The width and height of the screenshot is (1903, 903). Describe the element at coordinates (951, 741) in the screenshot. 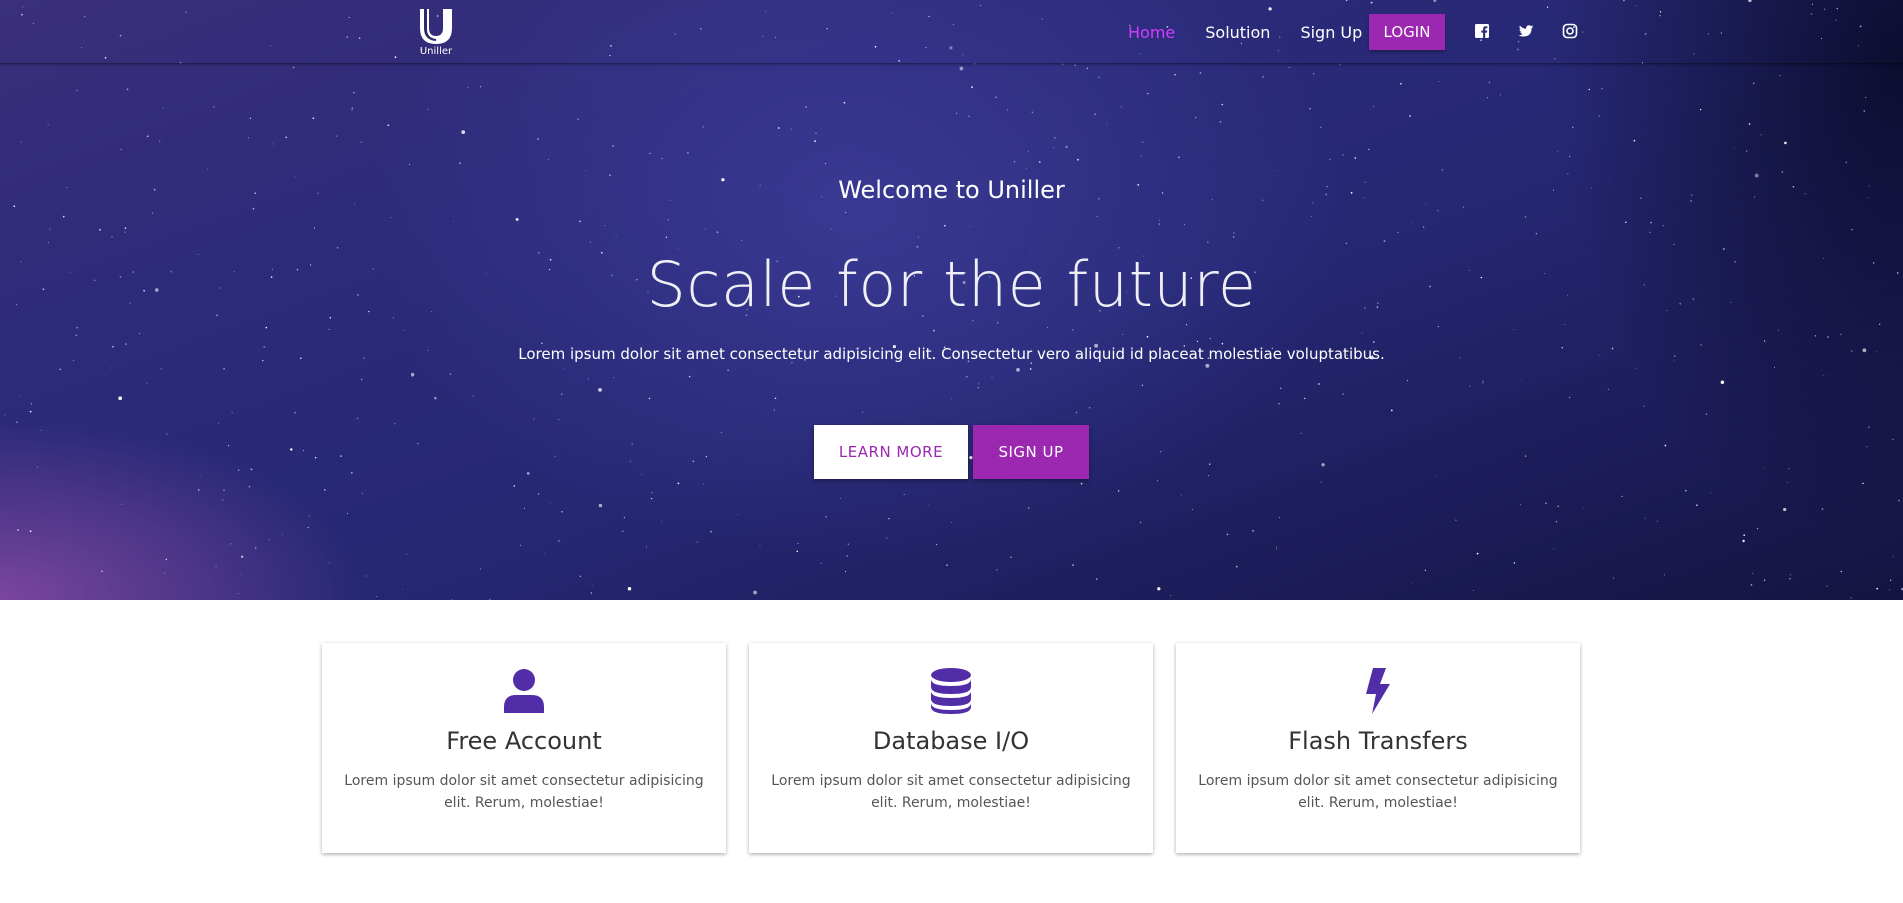

I see `feature-title: Database I/O` at that location.